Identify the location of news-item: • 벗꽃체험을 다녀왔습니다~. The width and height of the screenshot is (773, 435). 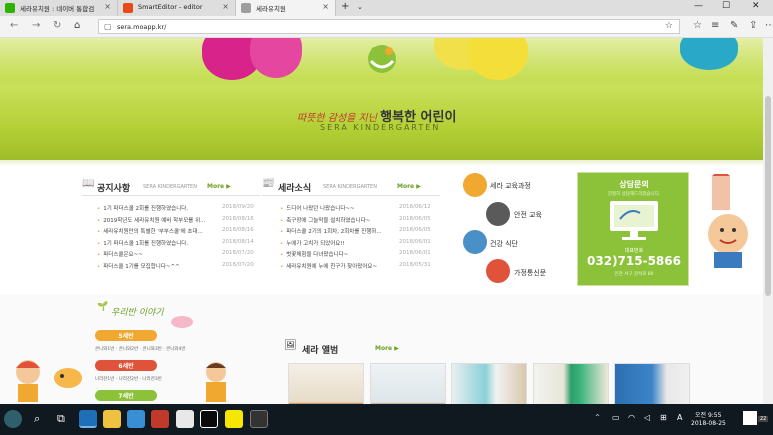
(314, 254).